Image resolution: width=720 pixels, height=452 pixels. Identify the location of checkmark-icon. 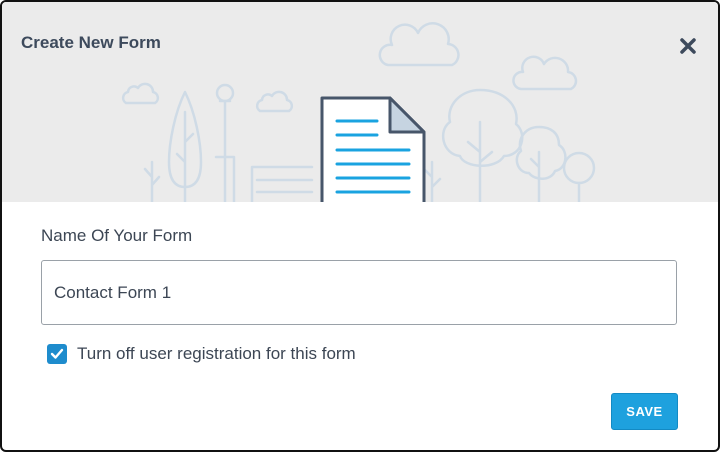
(57, 353).